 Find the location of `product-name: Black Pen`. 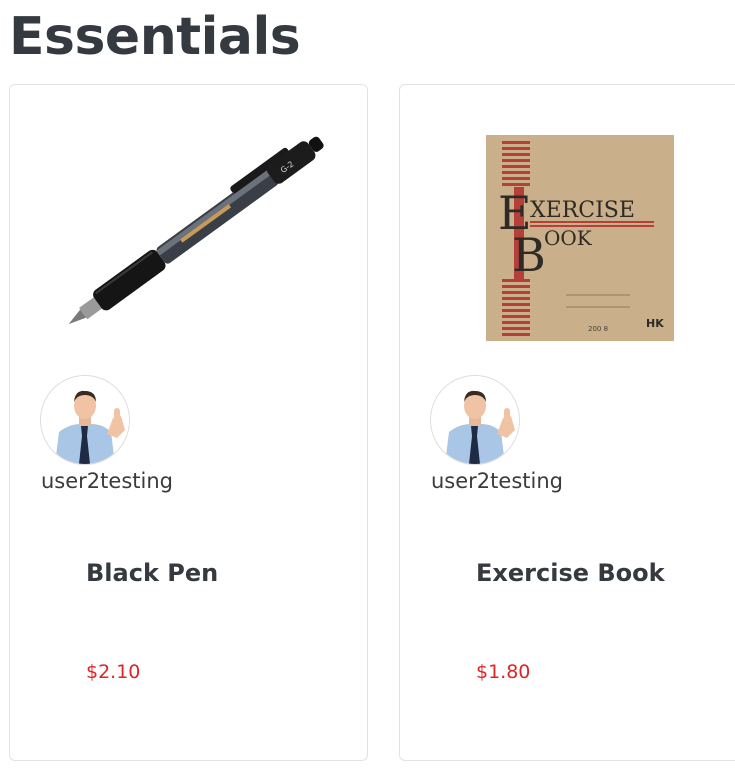

product-name: Black Pen is located at coordinates (152, 573).